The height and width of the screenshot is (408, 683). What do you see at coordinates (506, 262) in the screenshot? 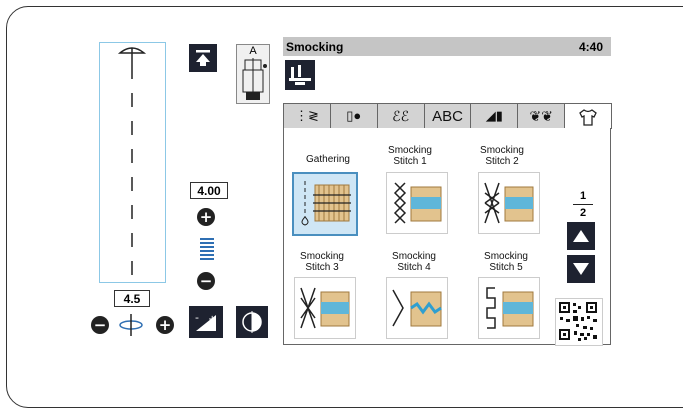
I see `stitch-label-smocking-5: Smocking Stitch 5` at bounding box center [506, 262].